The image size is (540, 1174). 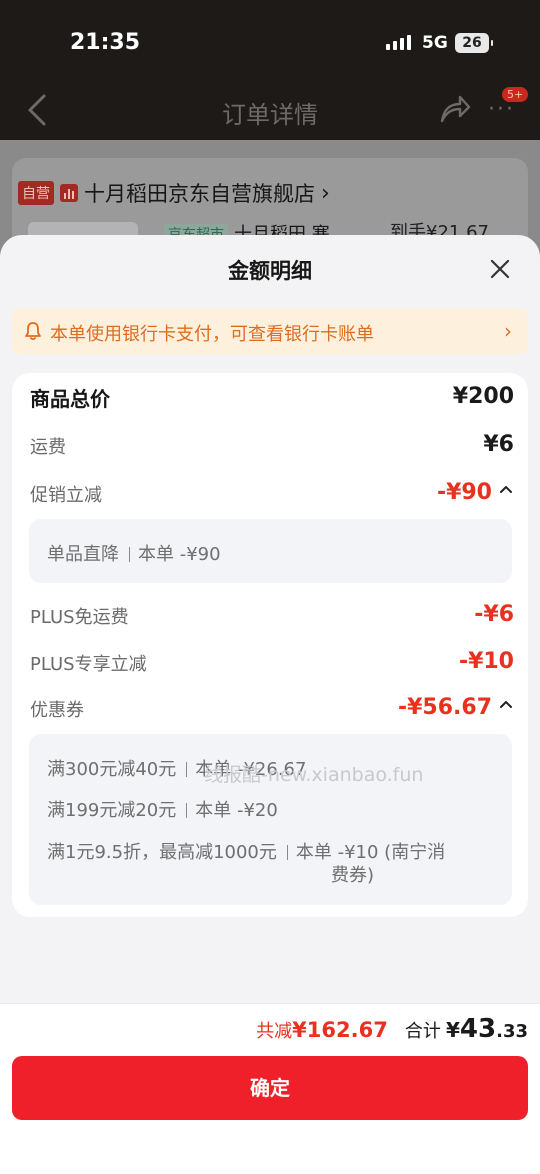 What do you see at coordinates (88, 664) in the screenshot?
I see `plus-discount-label: PLUS专享立减` at bounding box center [88, 664].